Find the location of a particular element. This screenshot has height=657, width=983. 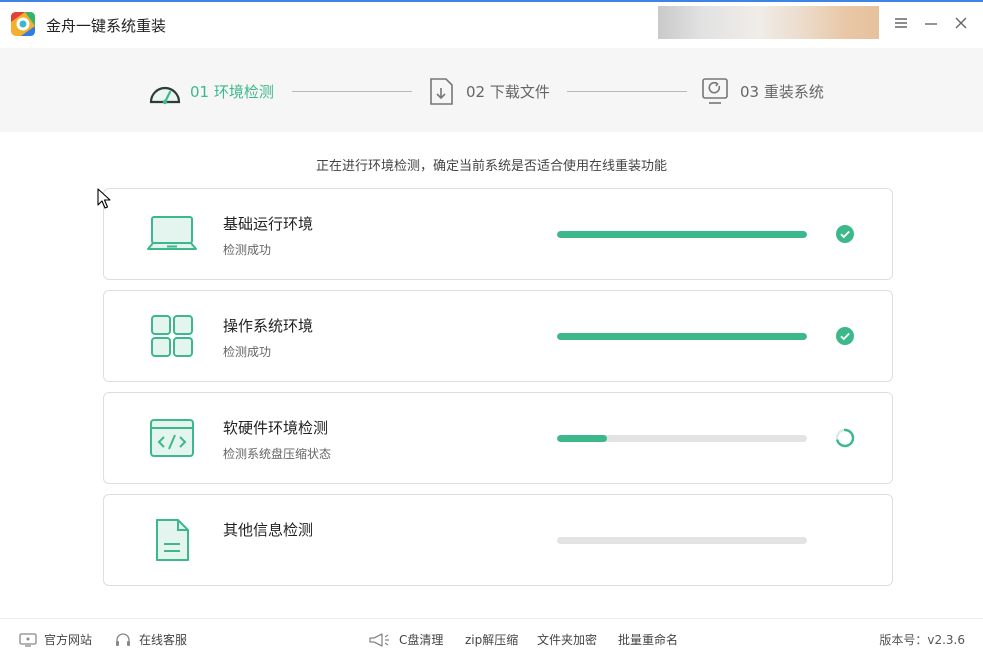

step-reinstall-system: 03 重装系统 is located at coordinates (761, 91).